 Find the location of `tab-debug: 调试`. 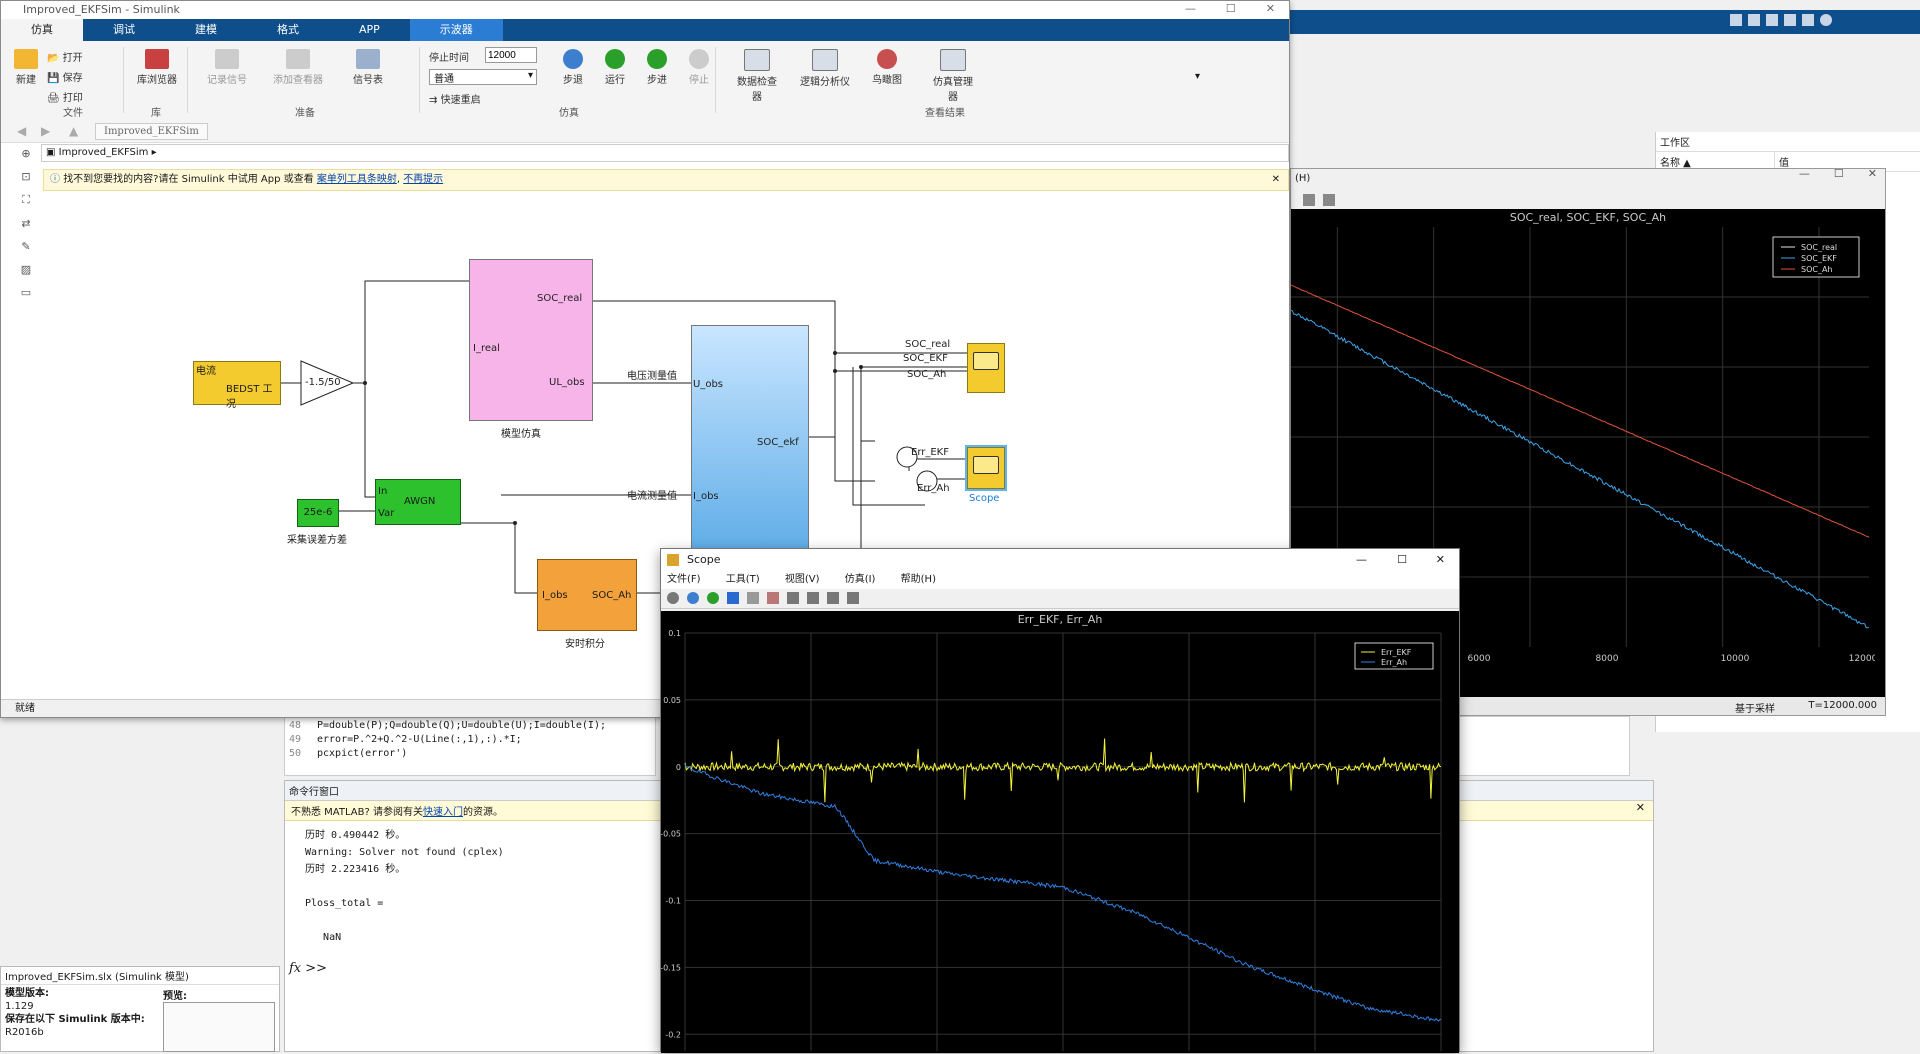

tab-debug: 调试 is located at coordinates (124, 30).